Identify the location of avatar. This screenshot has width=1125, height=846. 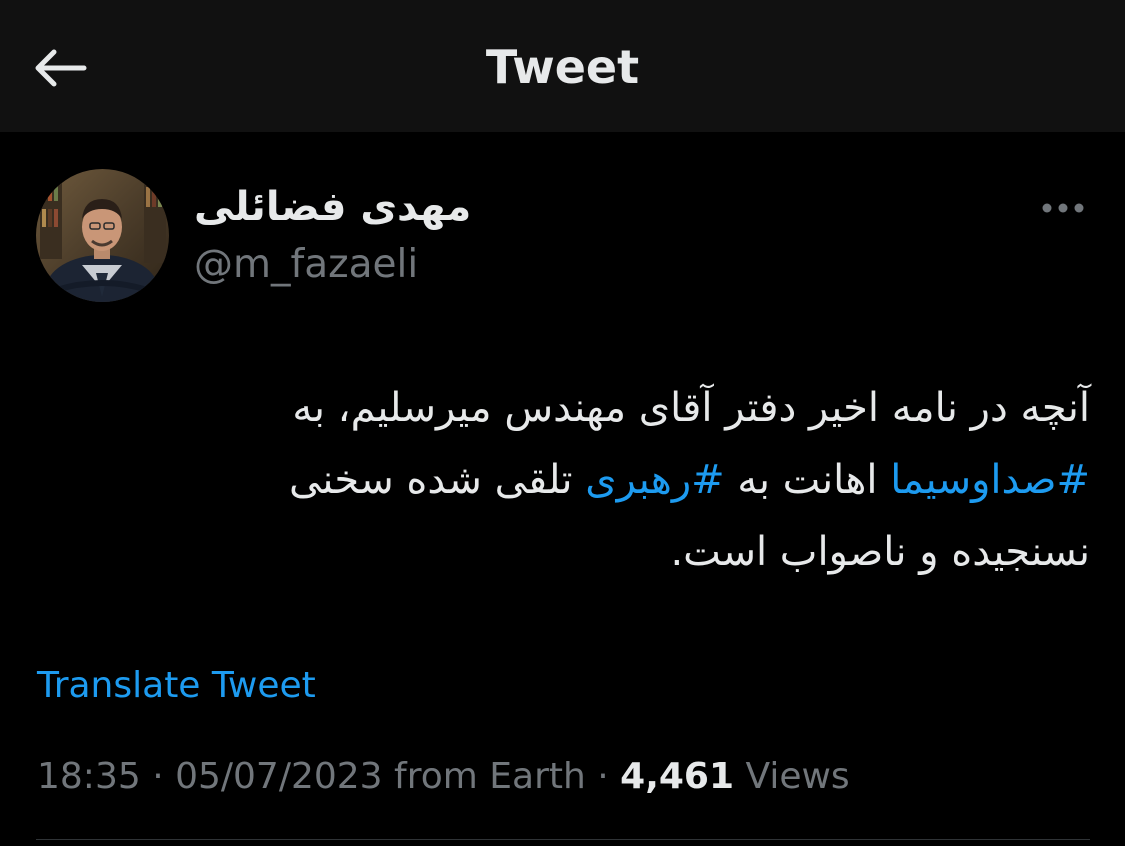
(102, 235).